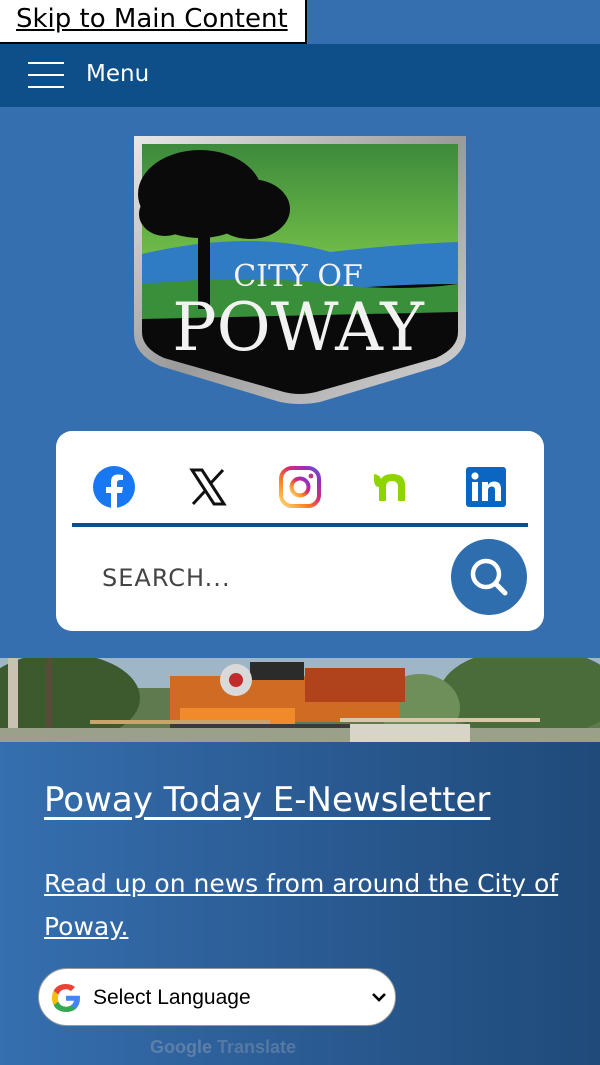 This screenshot has height=1065, width=600. What do you see at coordinates (257, 1047) in the screenshot?
I see `translate-wordmark: Translate` at bounding box center [257, 1047].